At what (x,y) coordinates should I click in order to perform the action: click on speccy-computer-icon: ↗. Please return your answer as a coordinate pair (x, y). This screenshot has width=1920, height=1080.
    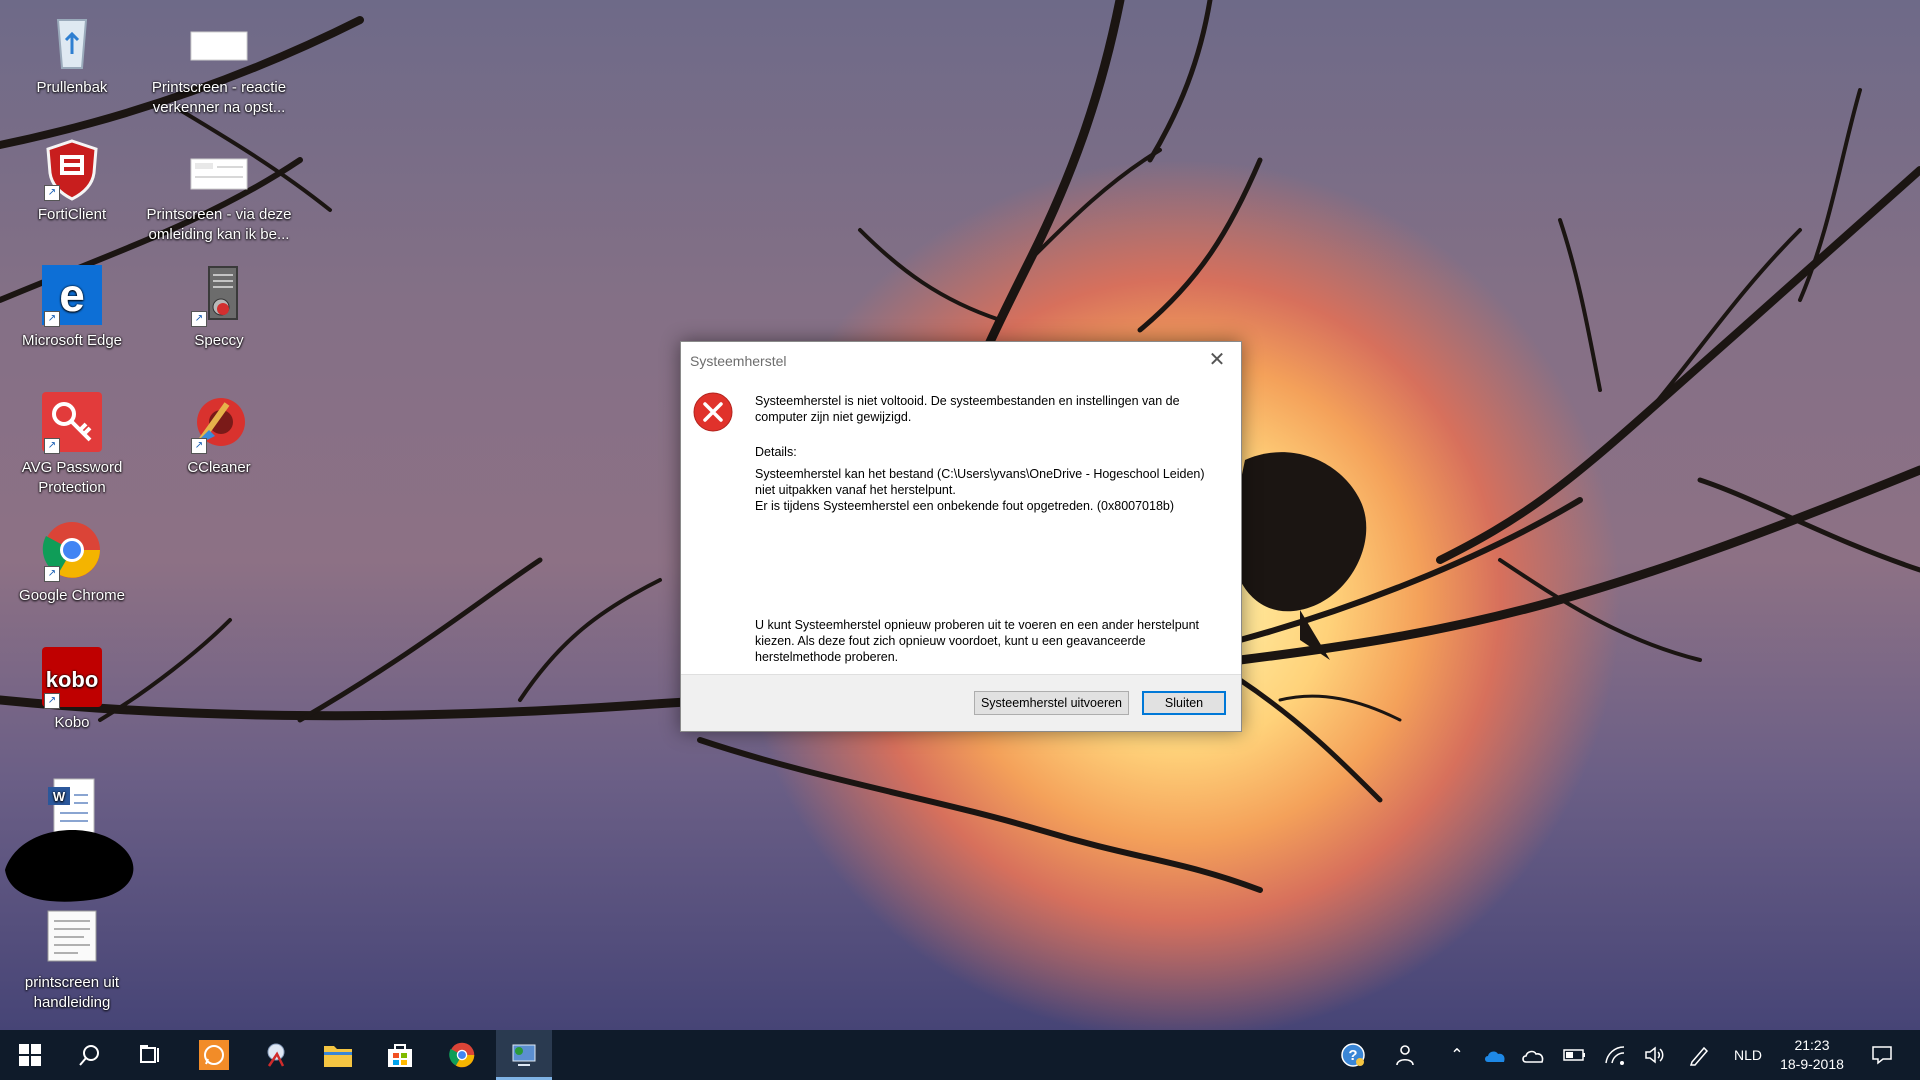
    Looking at the image, I should click on (219, 295).